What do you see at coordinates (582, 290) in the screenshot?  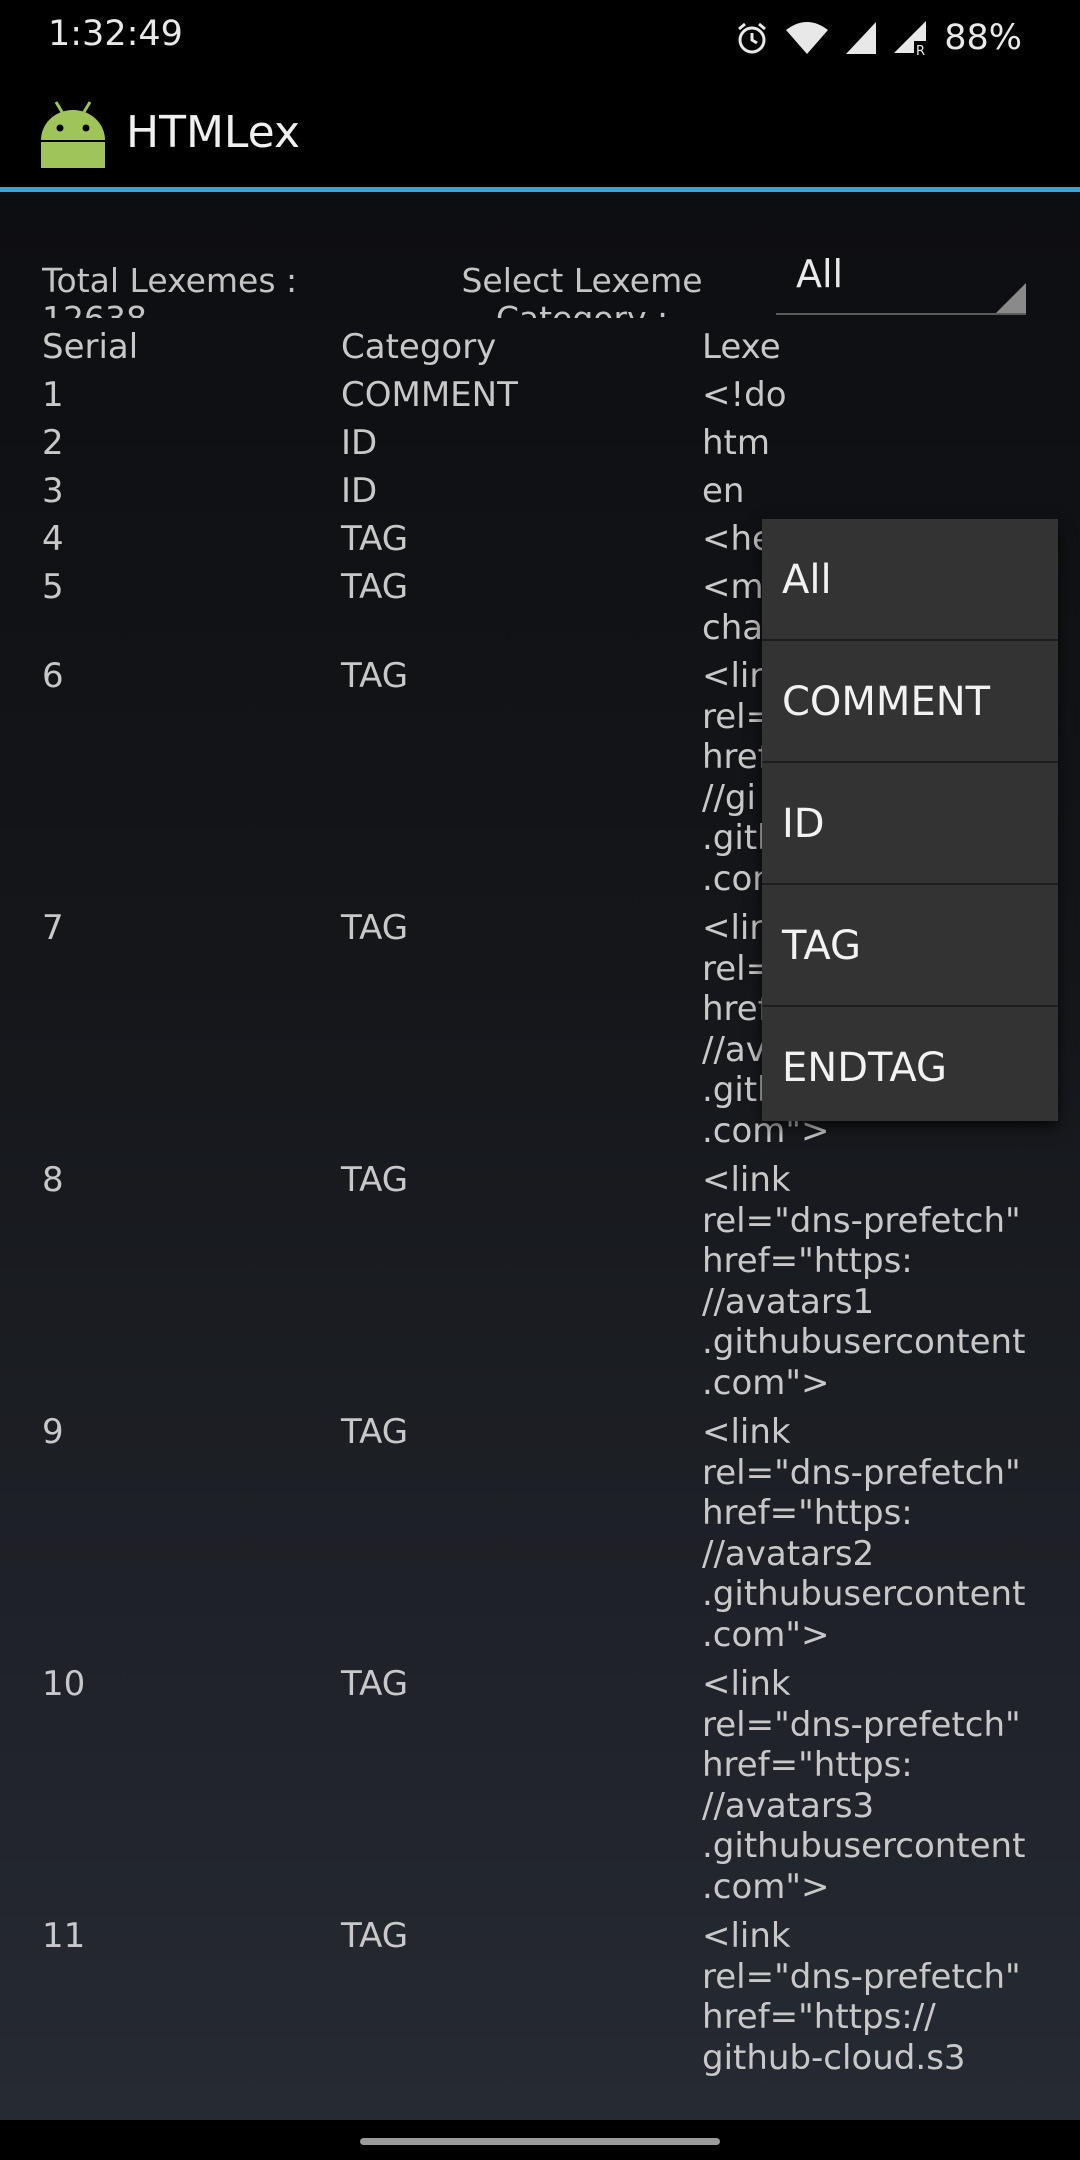 I see `select-category-label: Select Lexeme Category :` at bounding box center [582, 290].